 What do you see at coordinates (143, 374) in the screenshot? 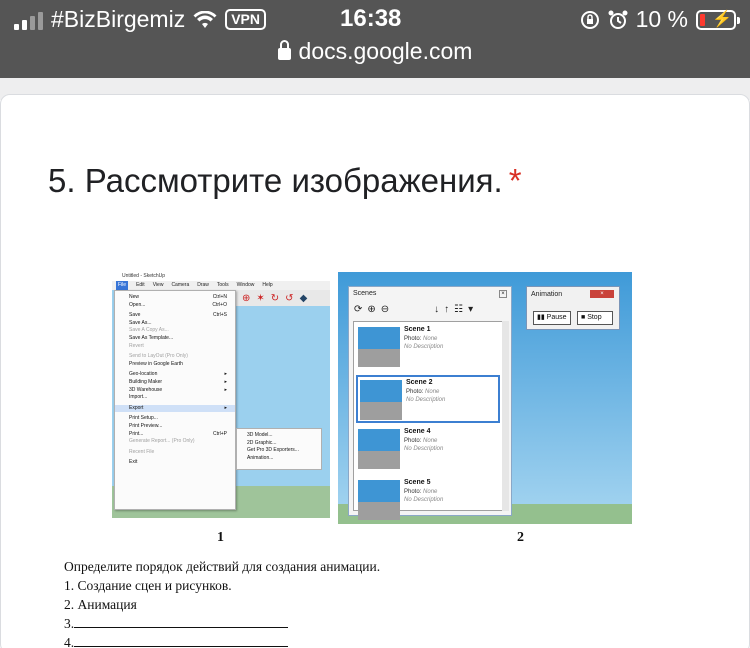
I see `file-menu-item-label: Geo-location` at bounding box center [143, 374].